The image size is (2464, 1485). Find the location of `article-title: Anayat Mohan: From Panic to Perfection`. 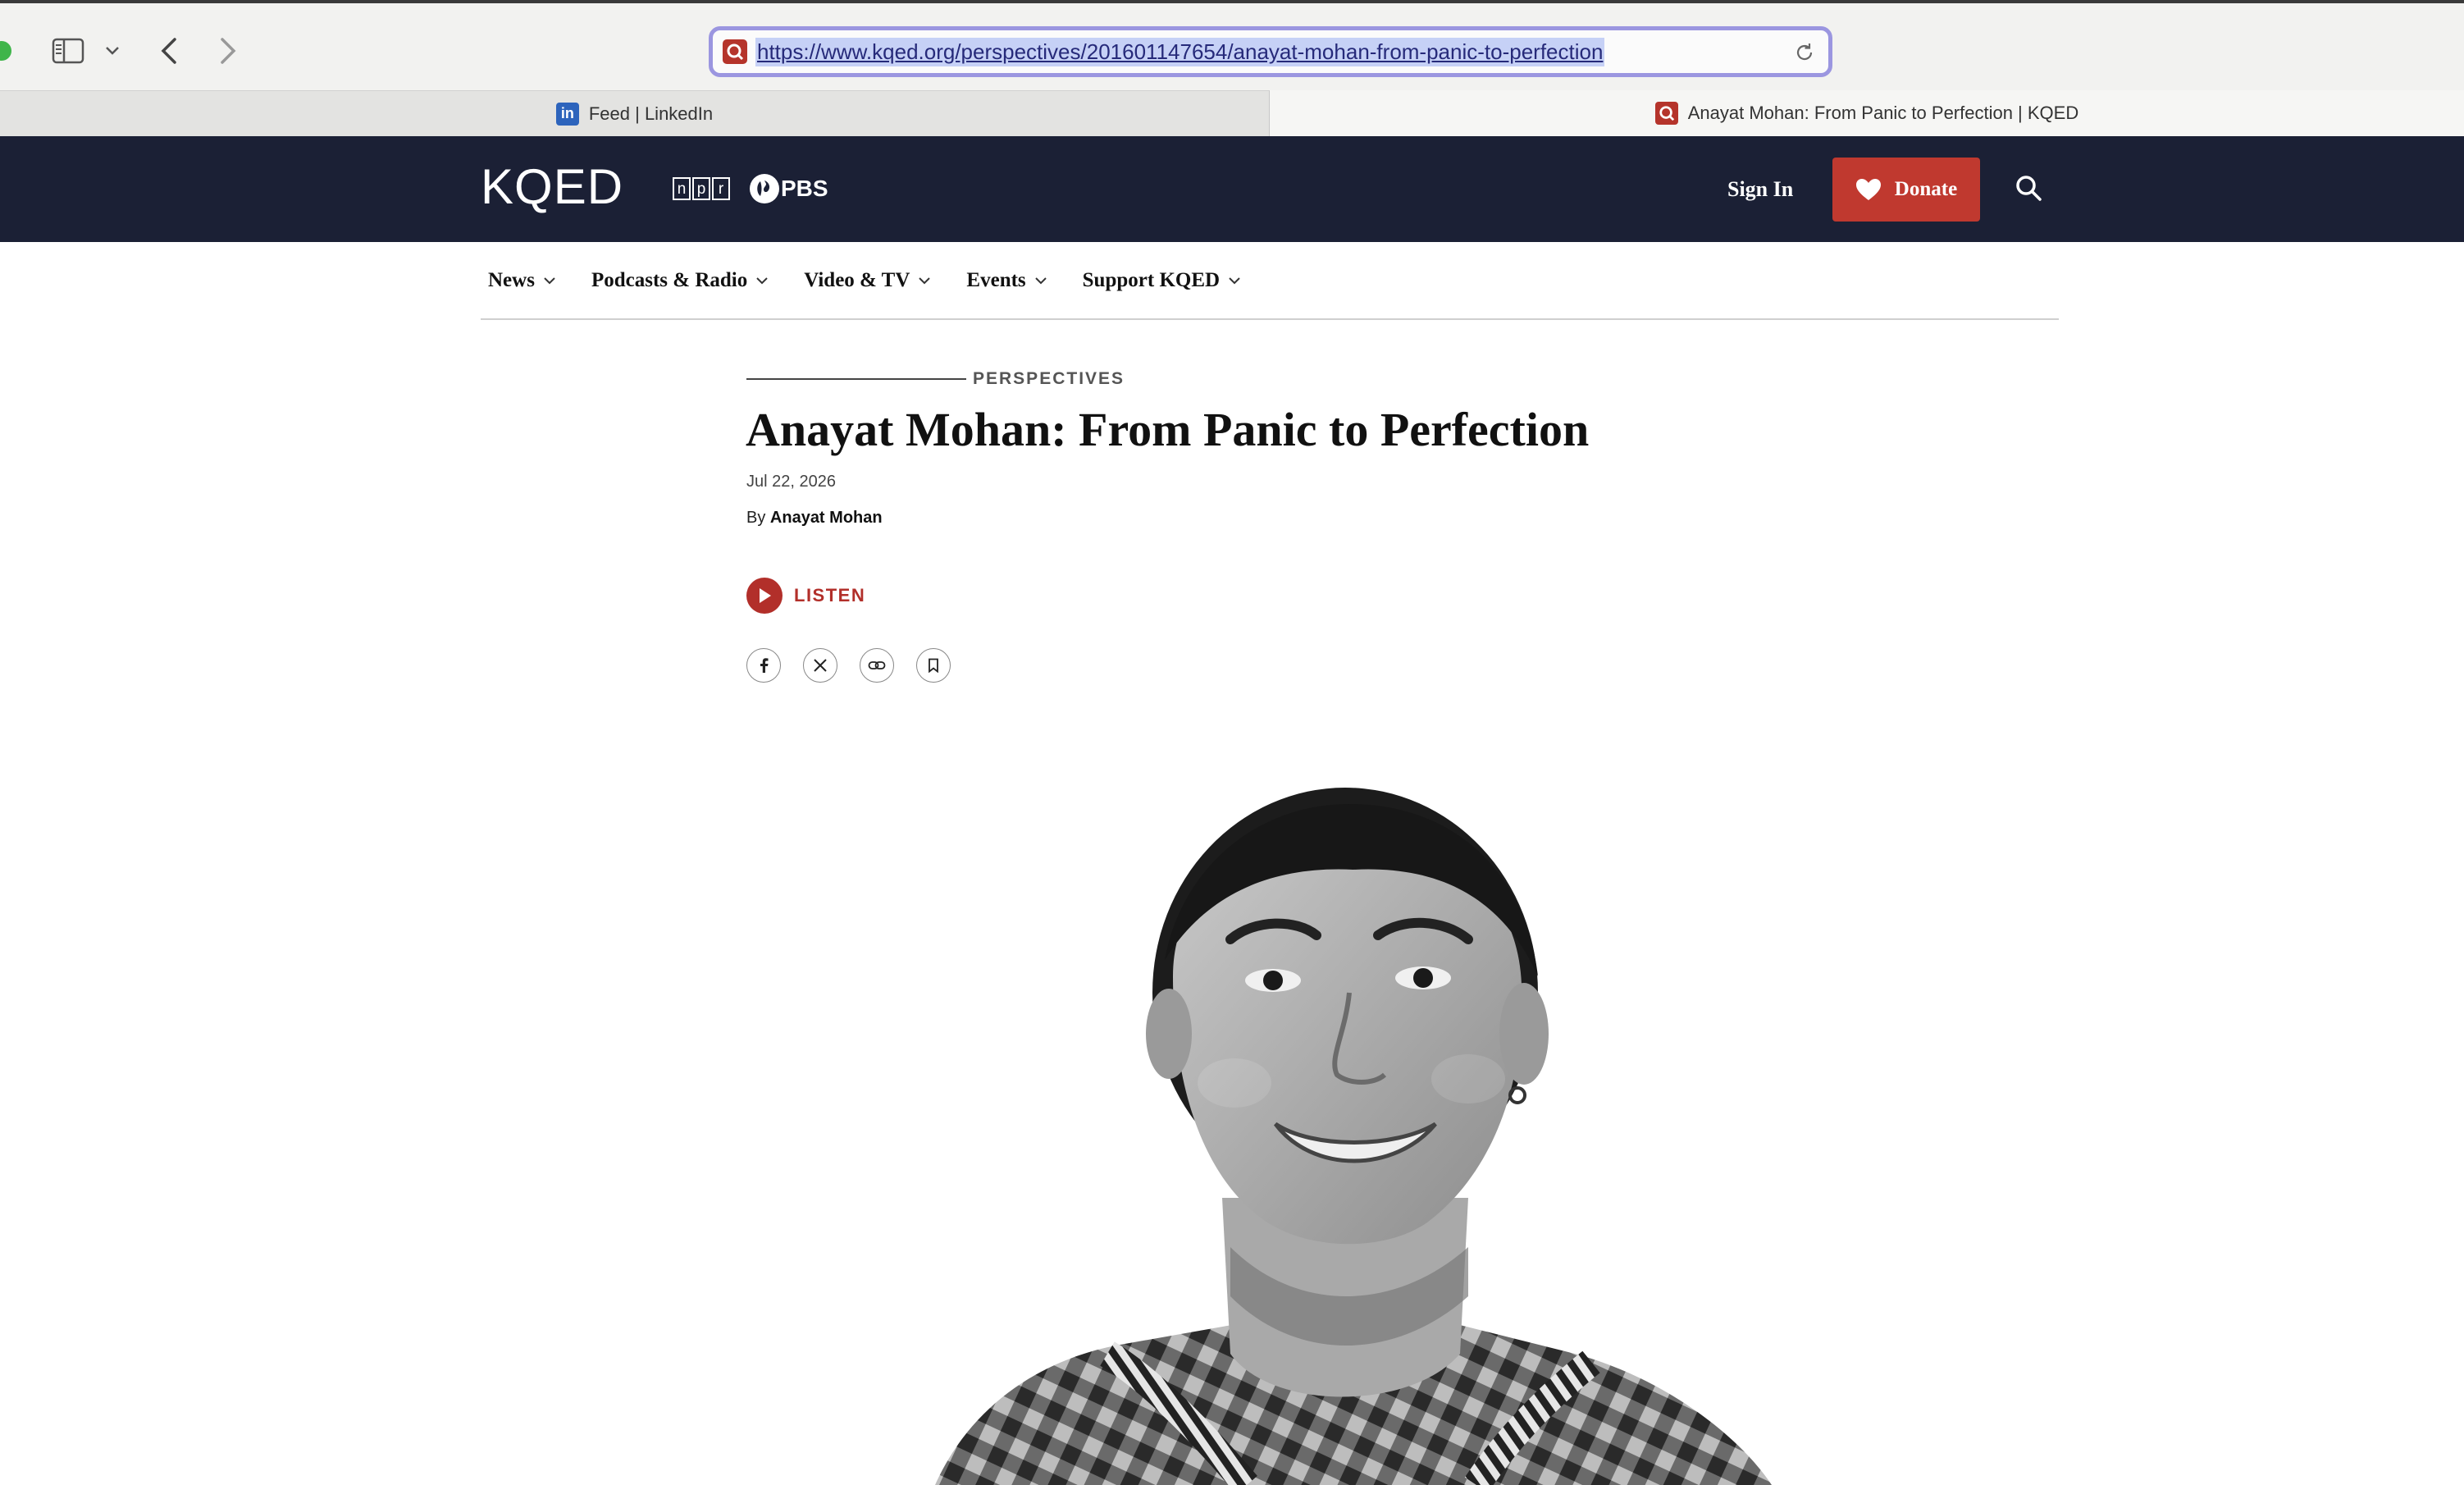

article-title: Anayat Mohan: From Panic to Perfection is located at coordinates (1168, 429).